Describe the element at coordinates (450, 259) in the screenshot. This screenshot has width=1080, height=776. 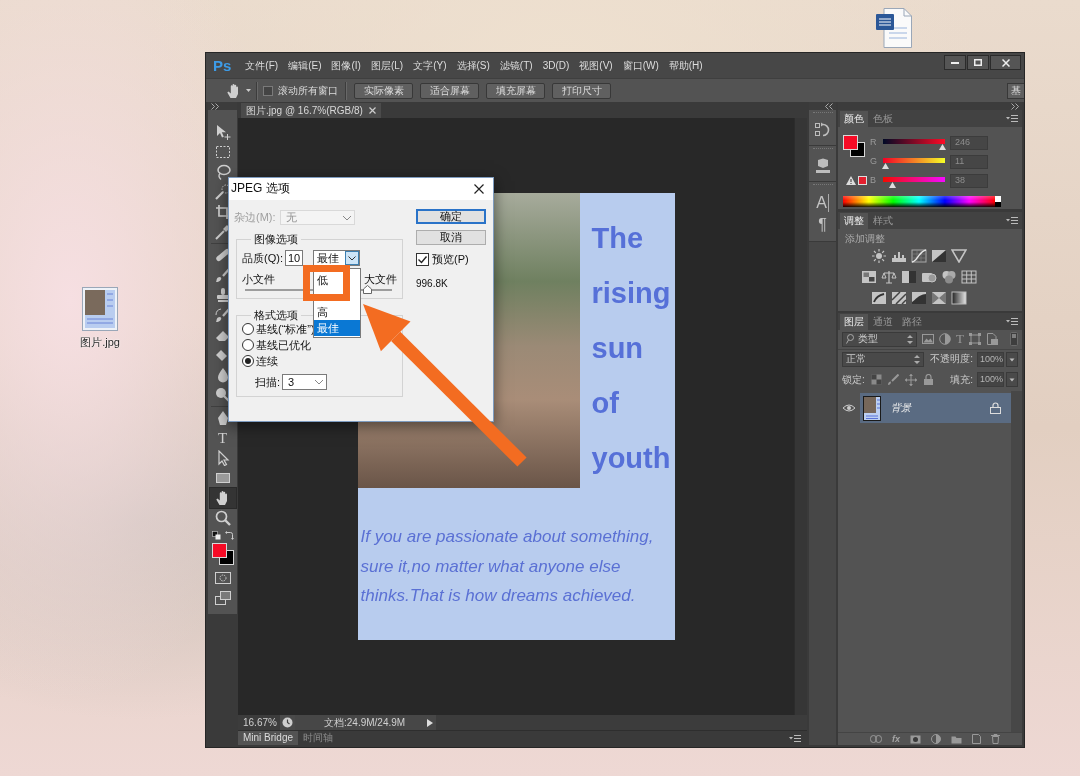
I see `preview-label: 预览(P)` at that location.